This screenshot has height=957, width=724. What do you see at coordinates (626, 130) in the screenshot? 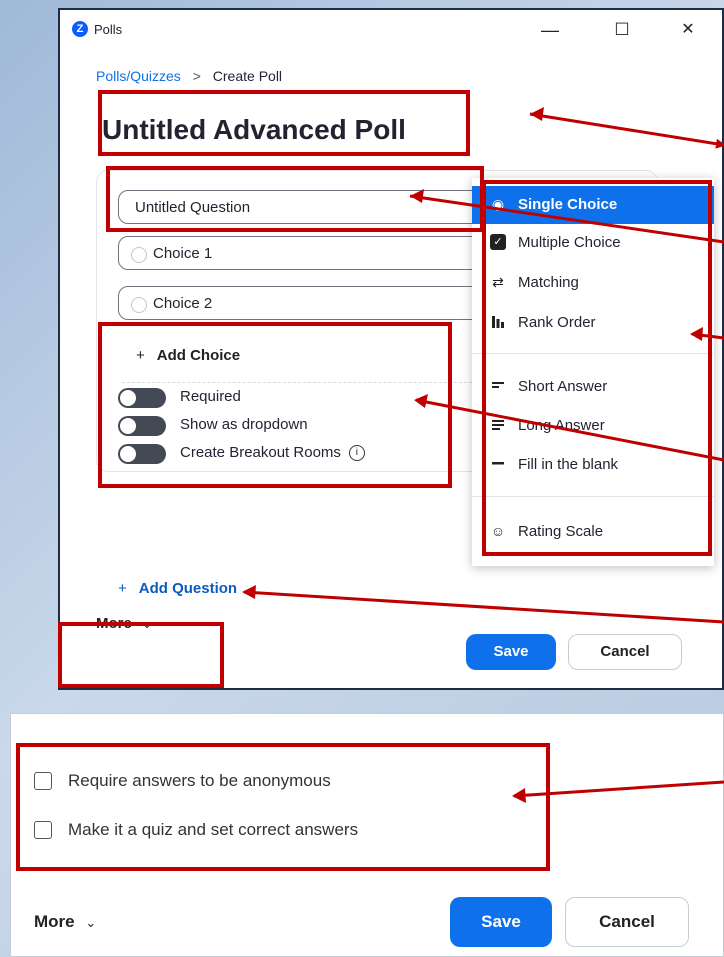
I see `arrow-title` at bounding box center [626, 130].